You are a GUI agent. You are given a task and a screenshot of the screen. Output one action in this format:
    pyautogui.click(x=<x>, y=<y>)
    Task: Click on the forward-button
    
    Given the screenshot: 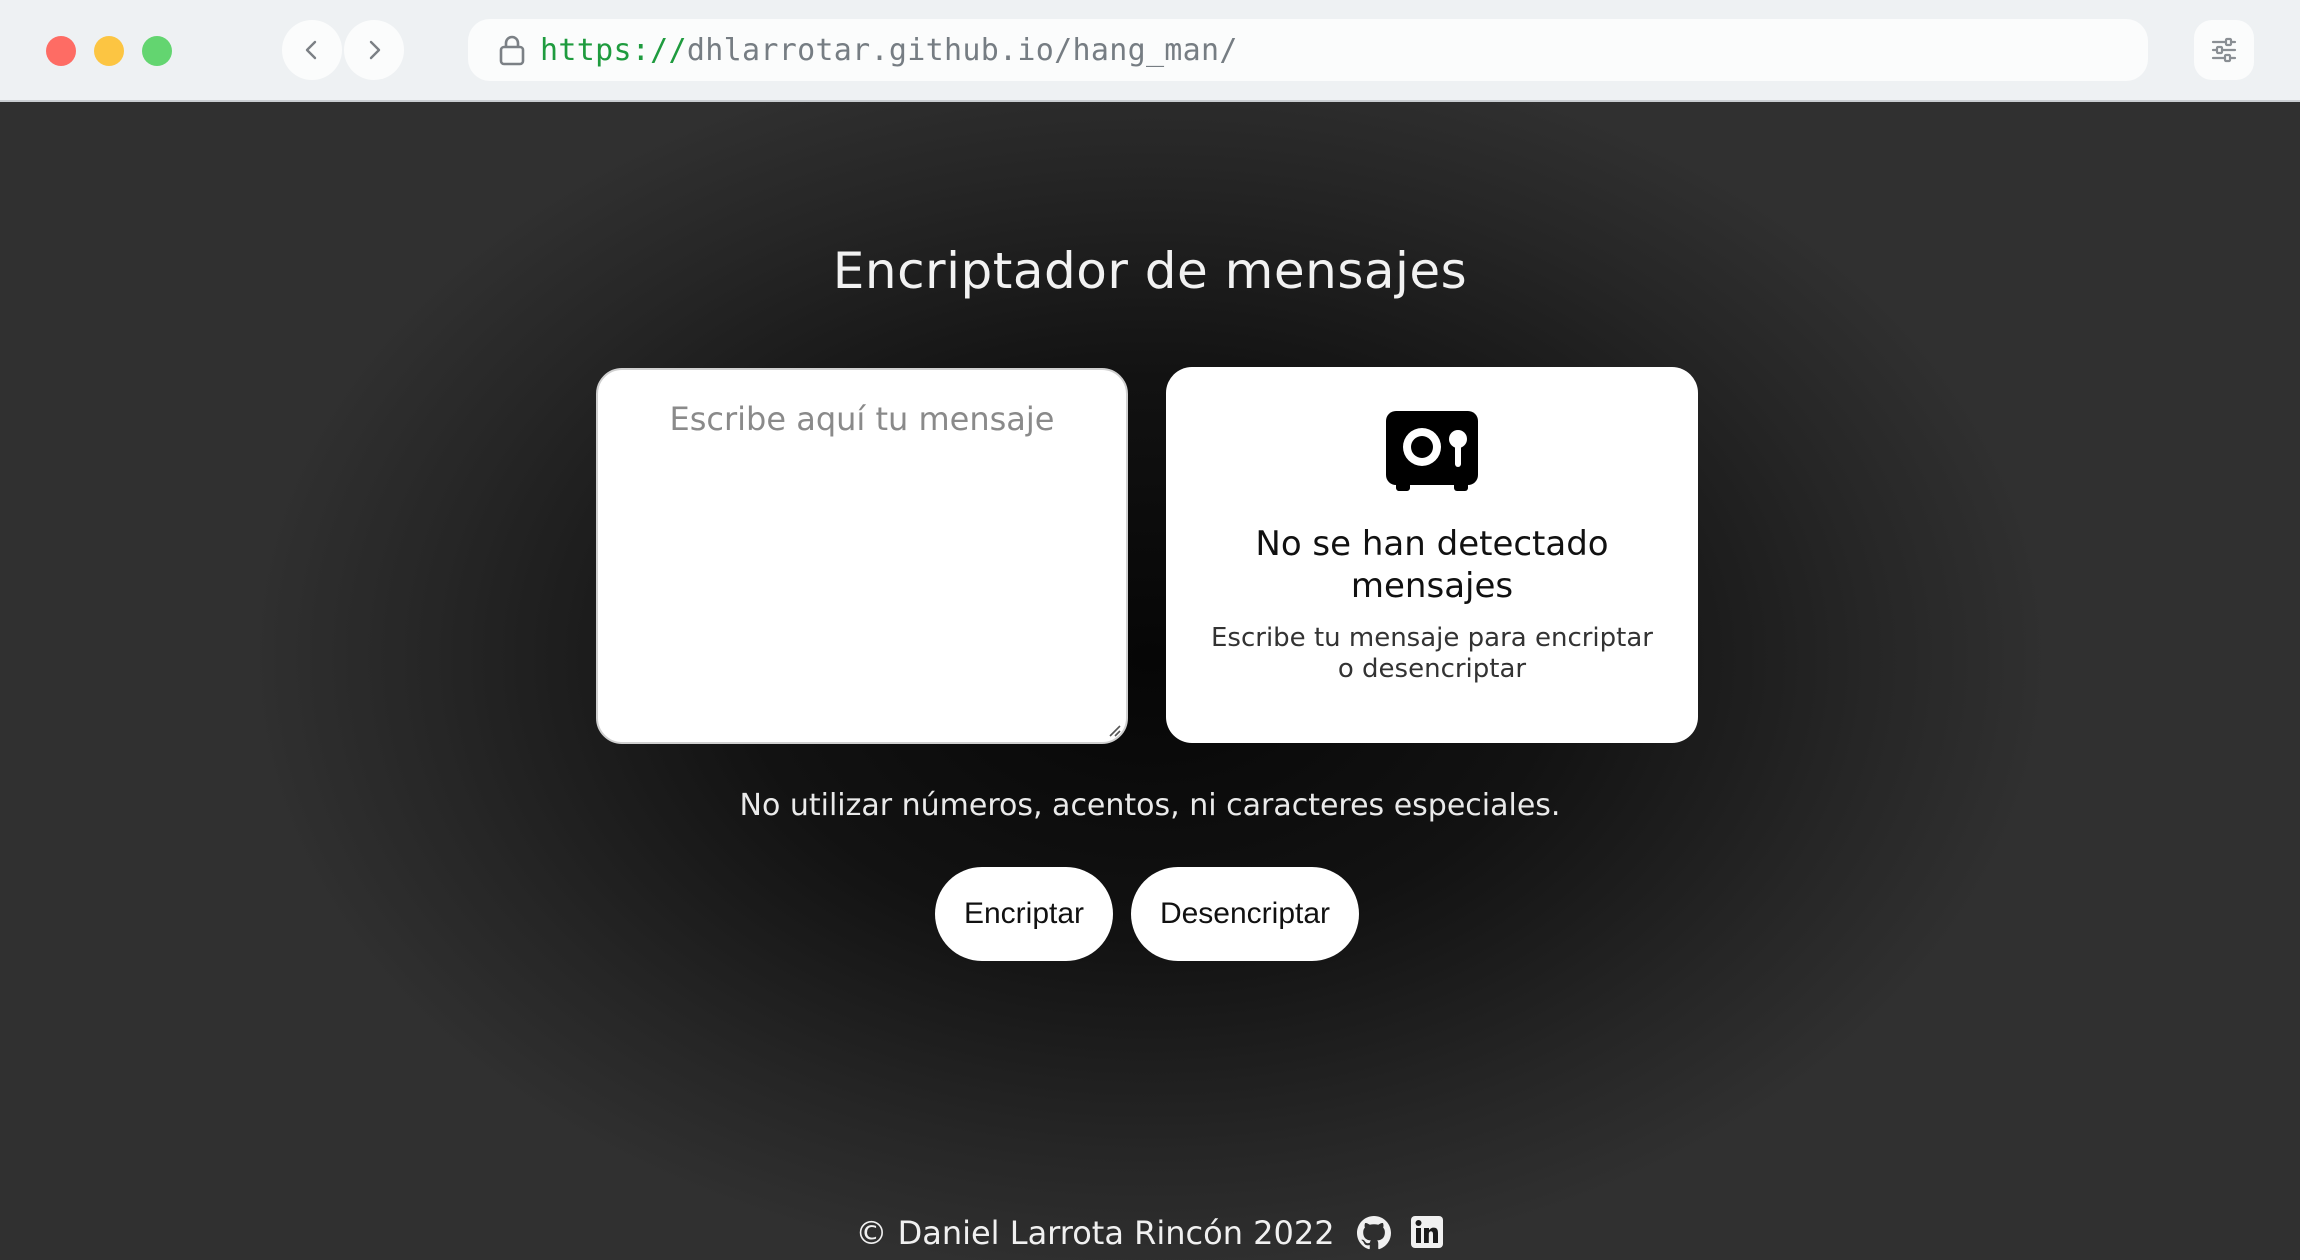 What is the action you would take?
    pyautogui.click(x=374, y=50)
    